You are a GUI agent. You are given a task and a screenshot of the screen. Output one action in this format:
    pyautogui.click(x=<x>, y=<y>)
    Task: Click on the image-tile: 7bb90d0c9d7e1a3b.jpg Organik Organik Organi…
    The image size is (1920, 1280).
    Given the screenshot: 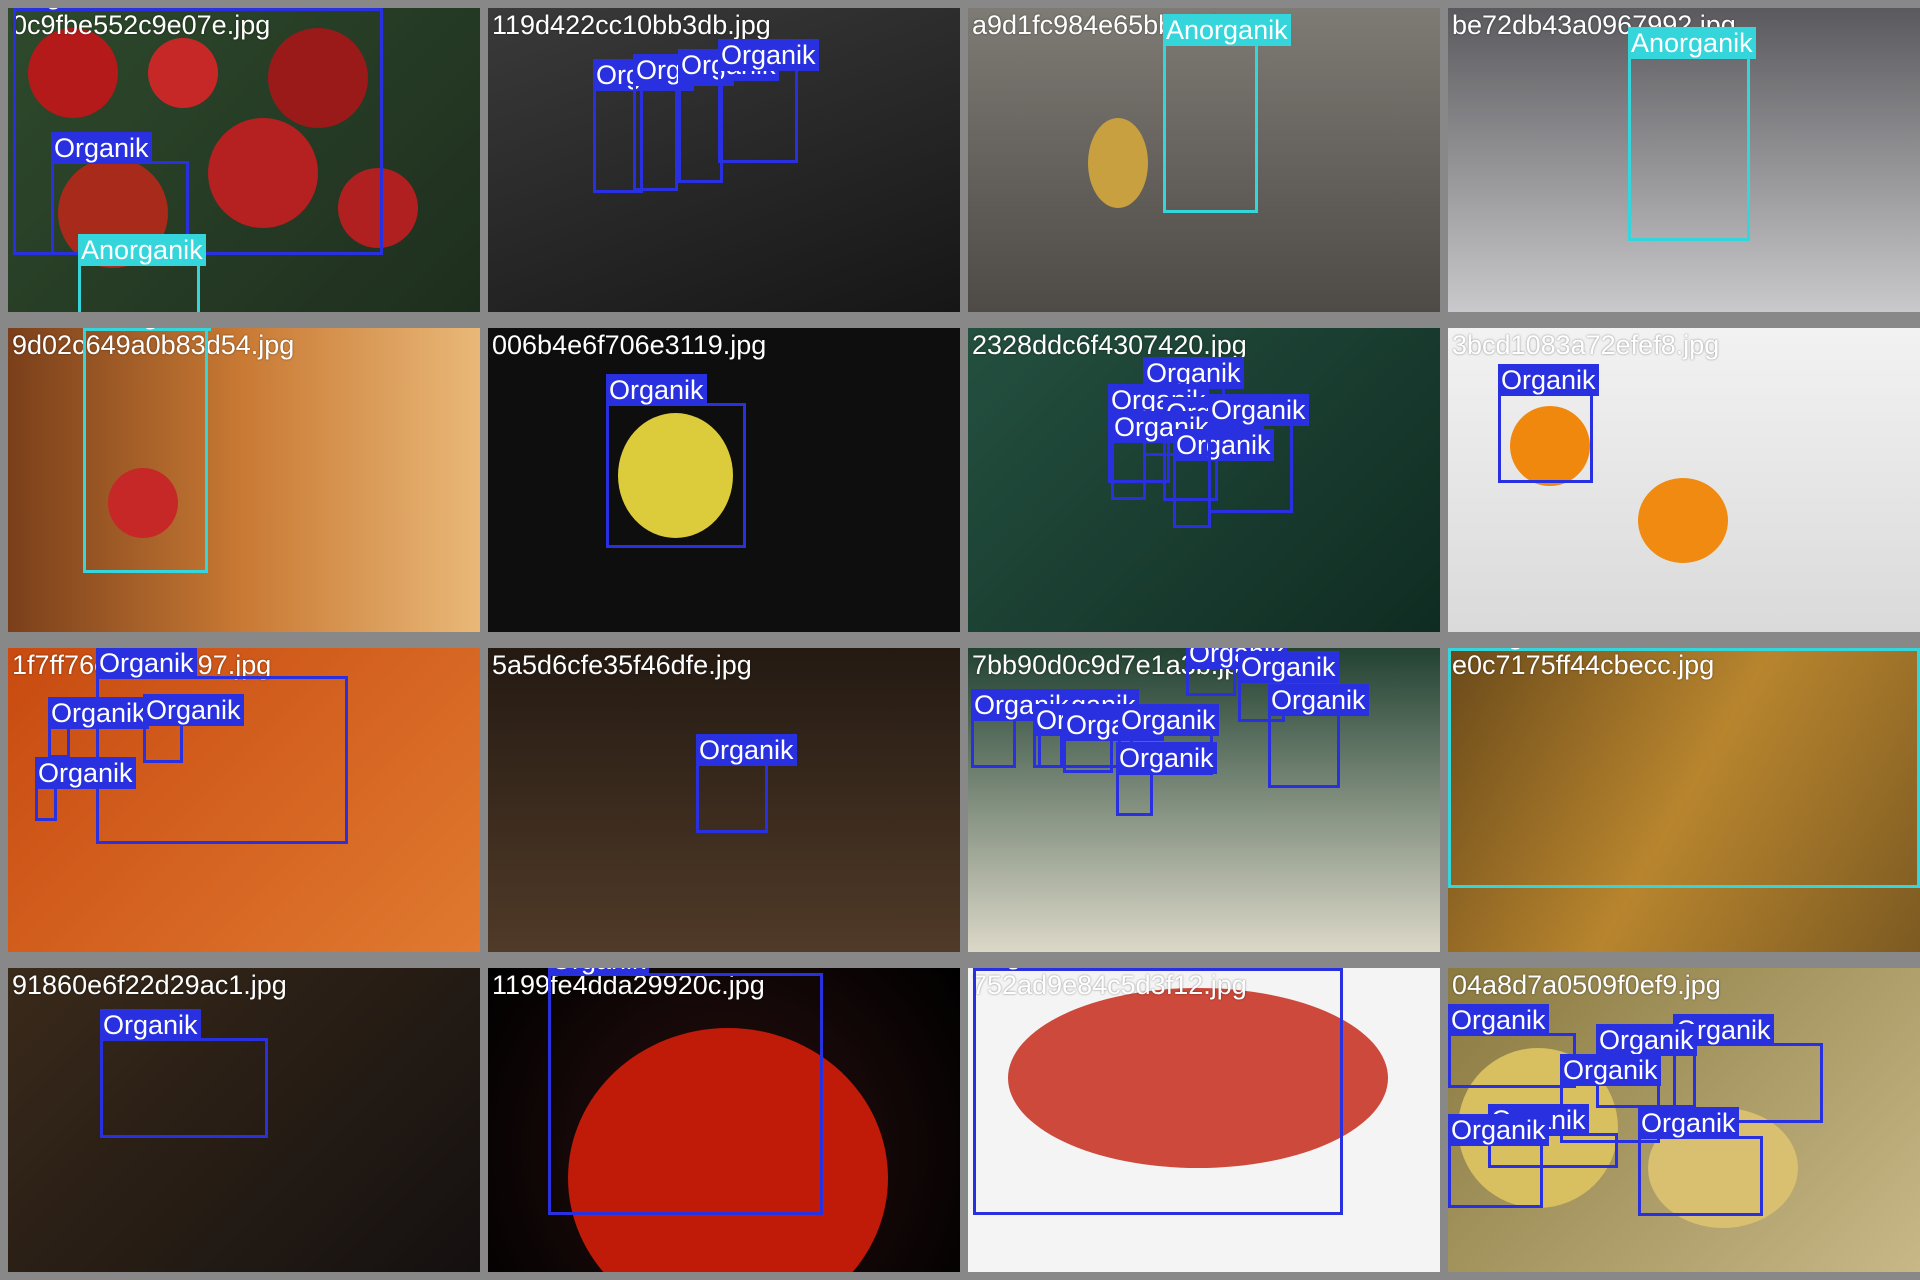 What is the action you would take?
    pyautogui.click(x=1204, y=800)
    